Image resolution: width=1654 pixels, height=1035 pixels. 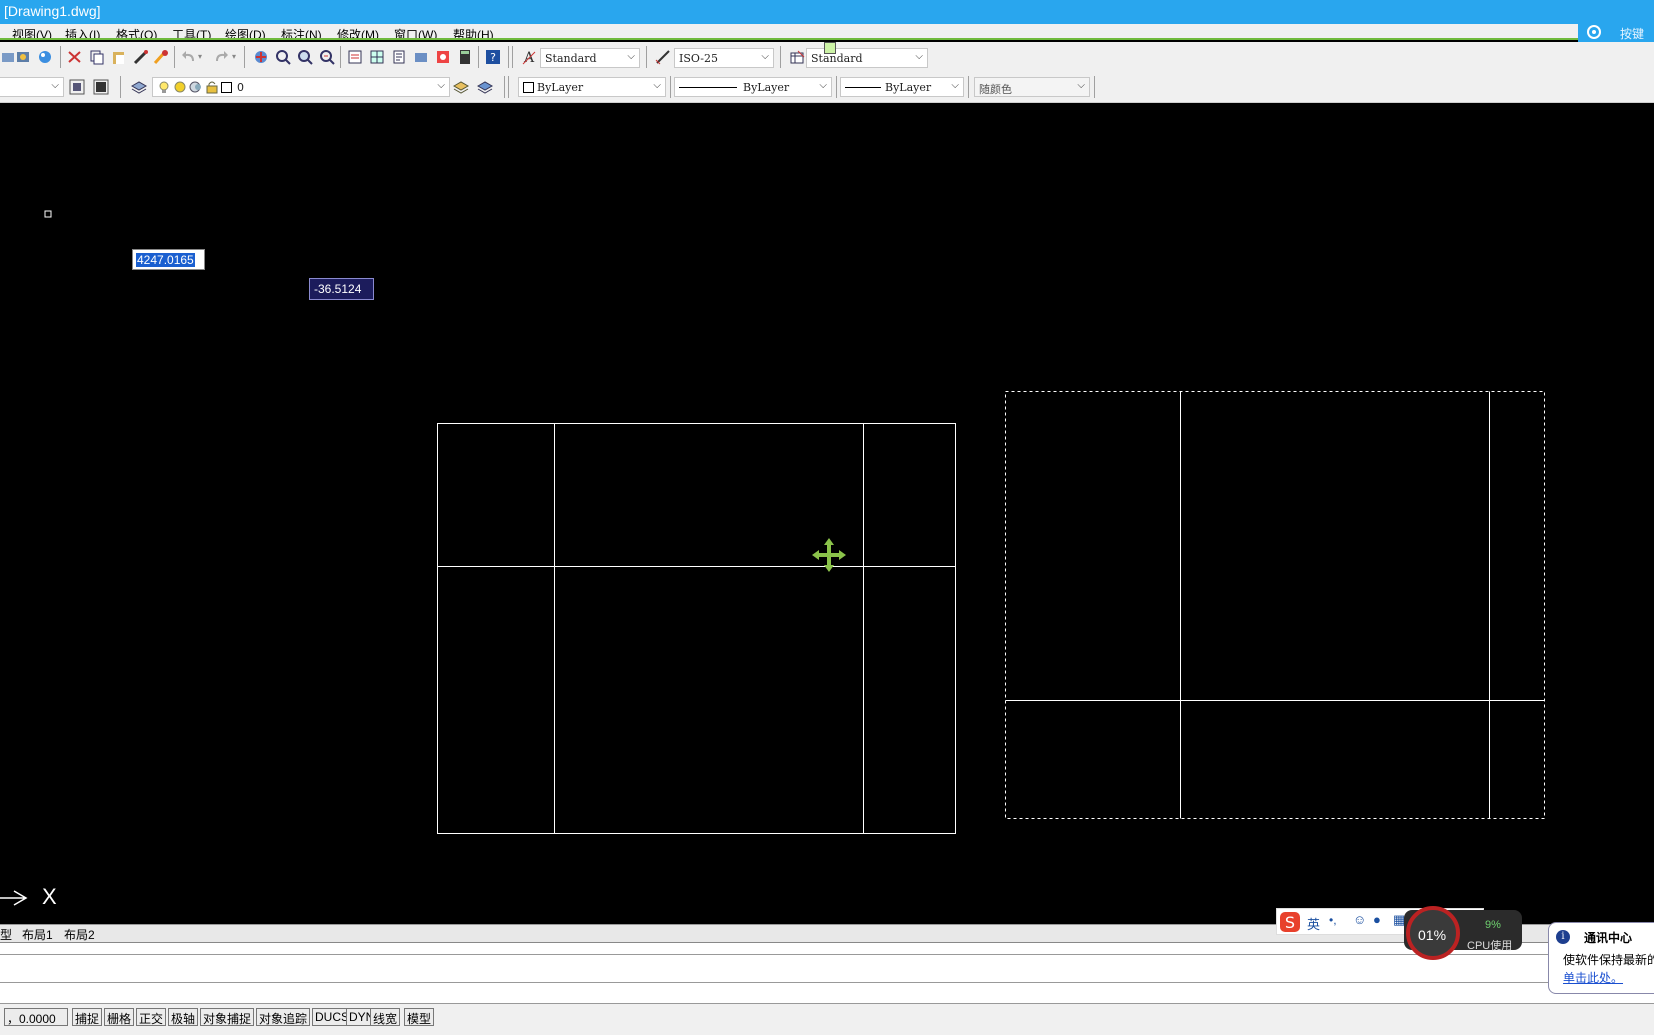 What do you see at coordinates (101, 87) in the screenshot?
I see `make-object-layer-current-icon` at bounding box center [101, 87].